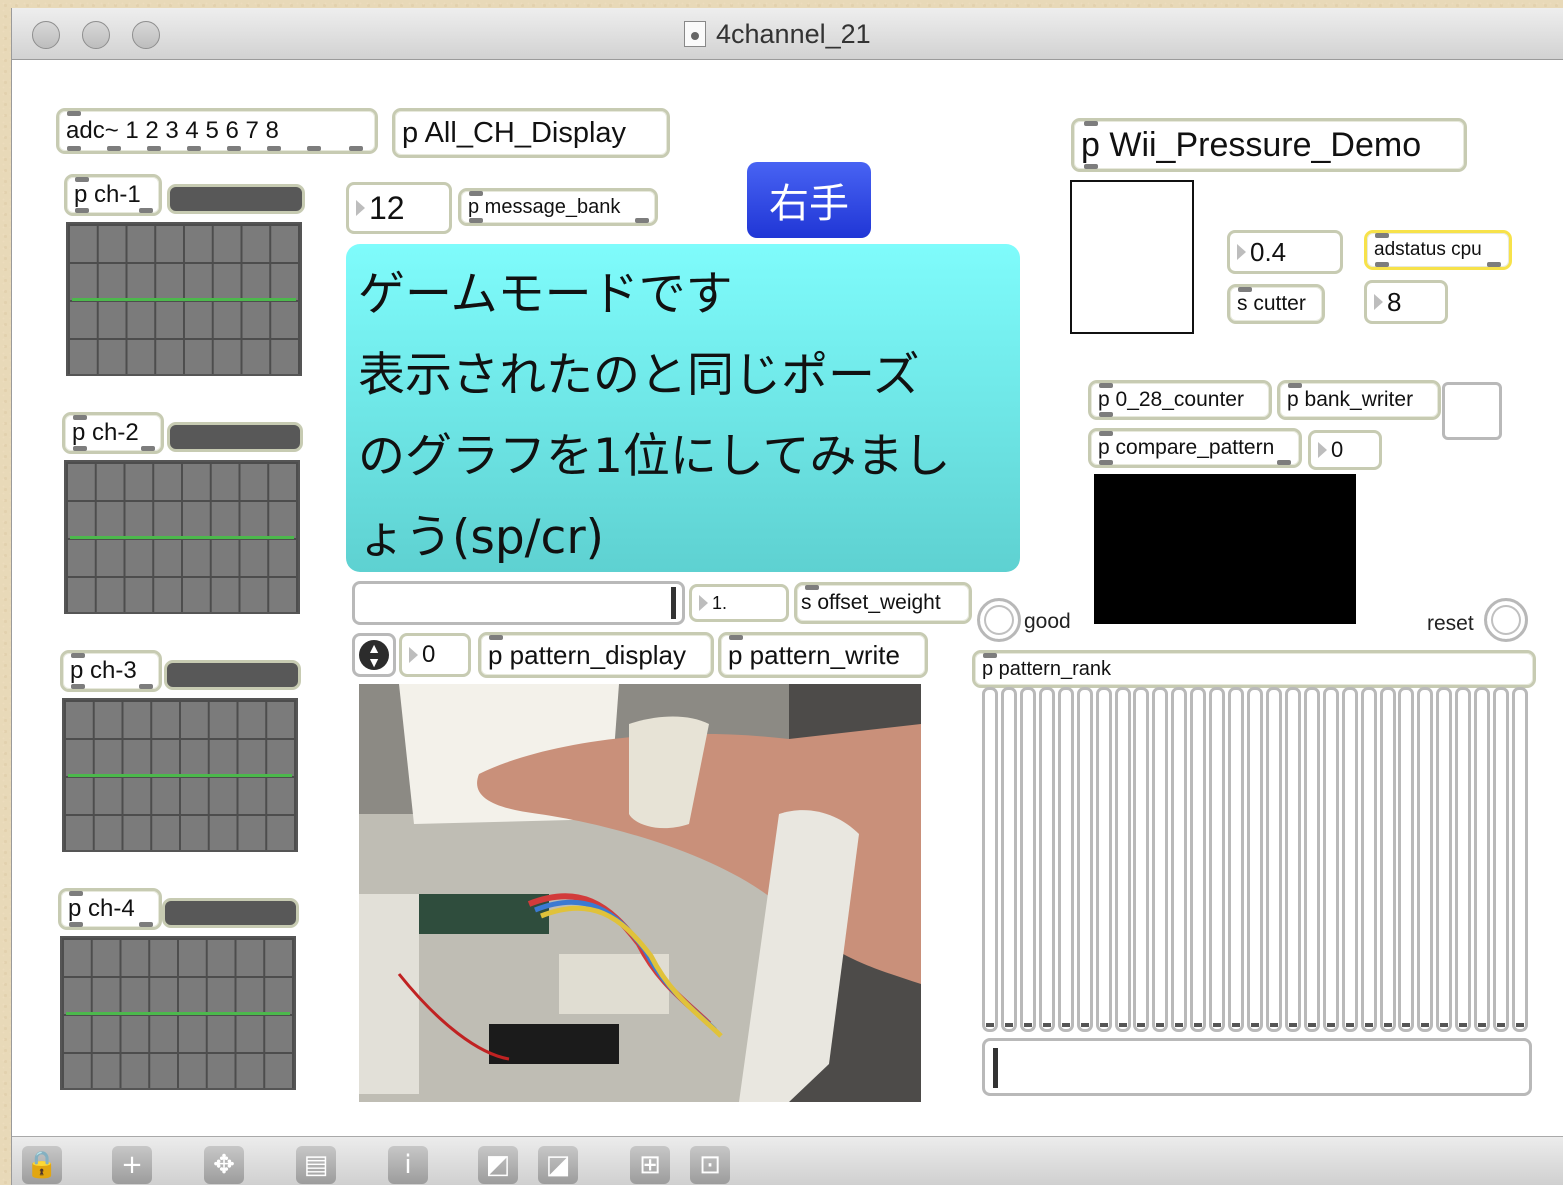  I want to click on wii-pressure-demo-label: p Wii_Pressure_Demo, so click(1251, 144).